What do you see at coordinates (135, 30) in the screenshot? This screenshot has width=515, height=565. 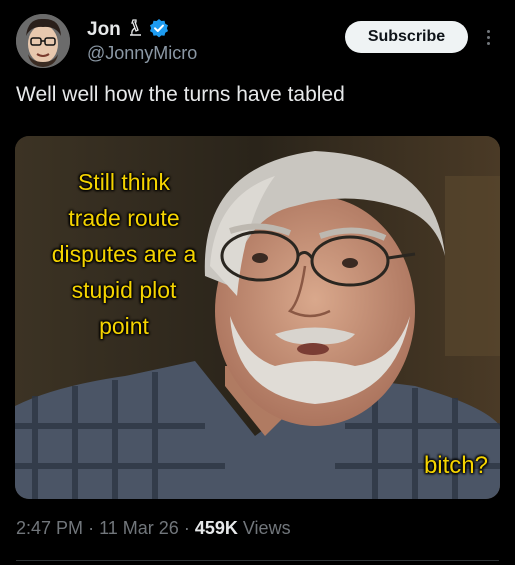 I see `microscope-icon` at bounding box center [135, 30].